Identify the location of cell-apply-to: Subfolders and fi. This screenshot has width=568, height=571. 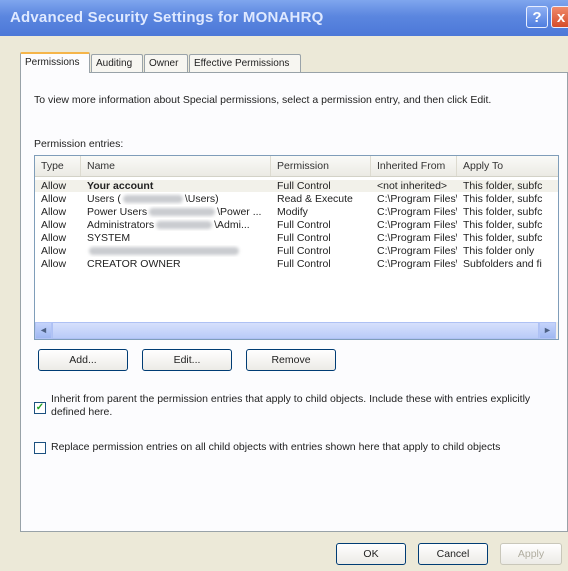
(502, 264).